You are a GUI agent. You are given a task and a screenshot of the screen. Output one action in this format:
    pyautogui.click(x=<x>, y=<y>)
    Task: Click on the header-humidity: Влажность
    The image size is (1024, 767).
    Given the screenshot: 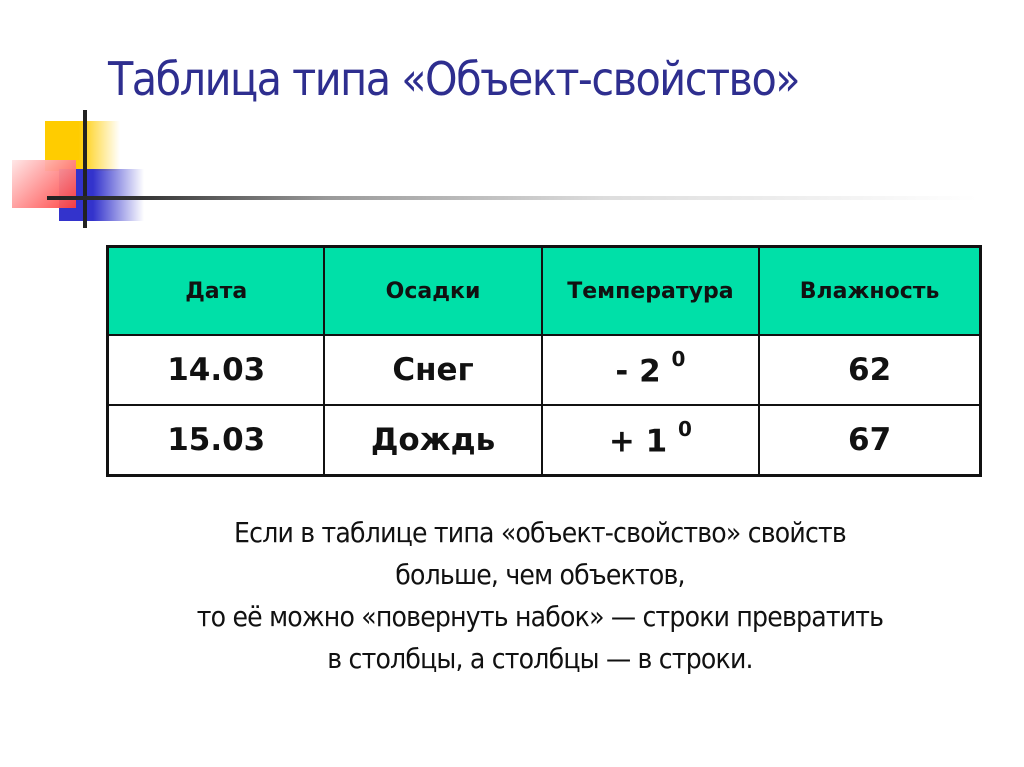 What is the action you would take?
    pyautogui.click(x=870, y=290)
    